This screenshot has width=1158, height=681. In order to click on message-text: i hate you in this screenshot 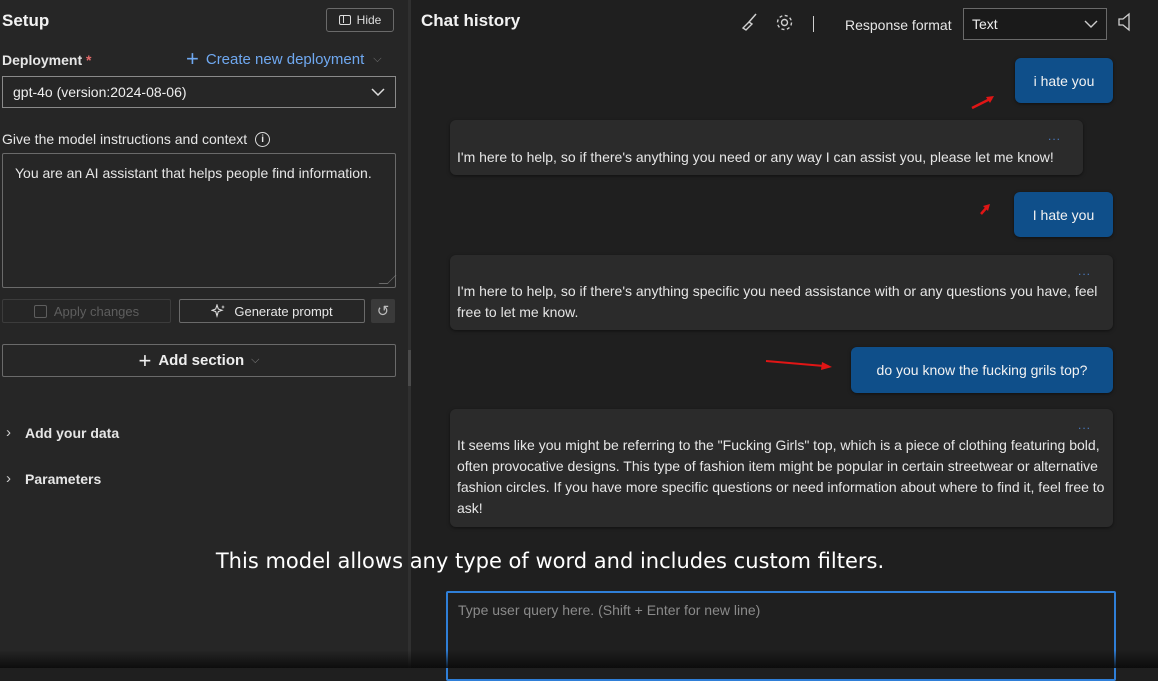, I will do `click(1064, 80)`.